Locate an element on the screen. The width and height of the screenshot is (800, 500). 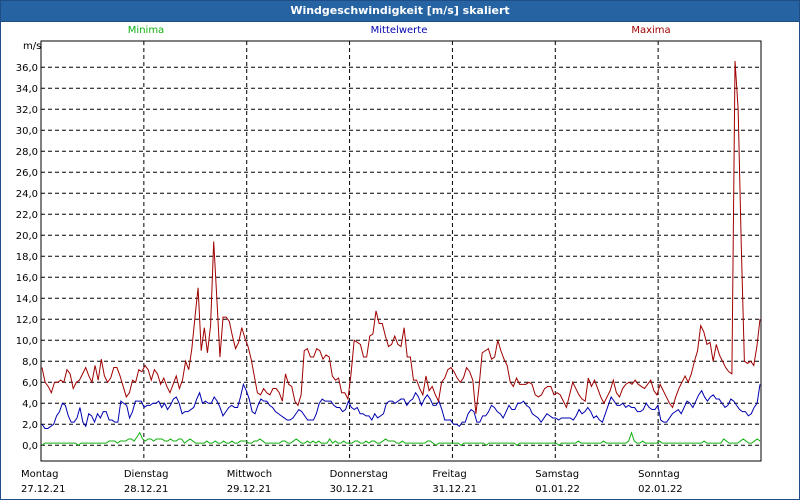
y-tick-label: 6,0 is located at coordinates (30, 383).